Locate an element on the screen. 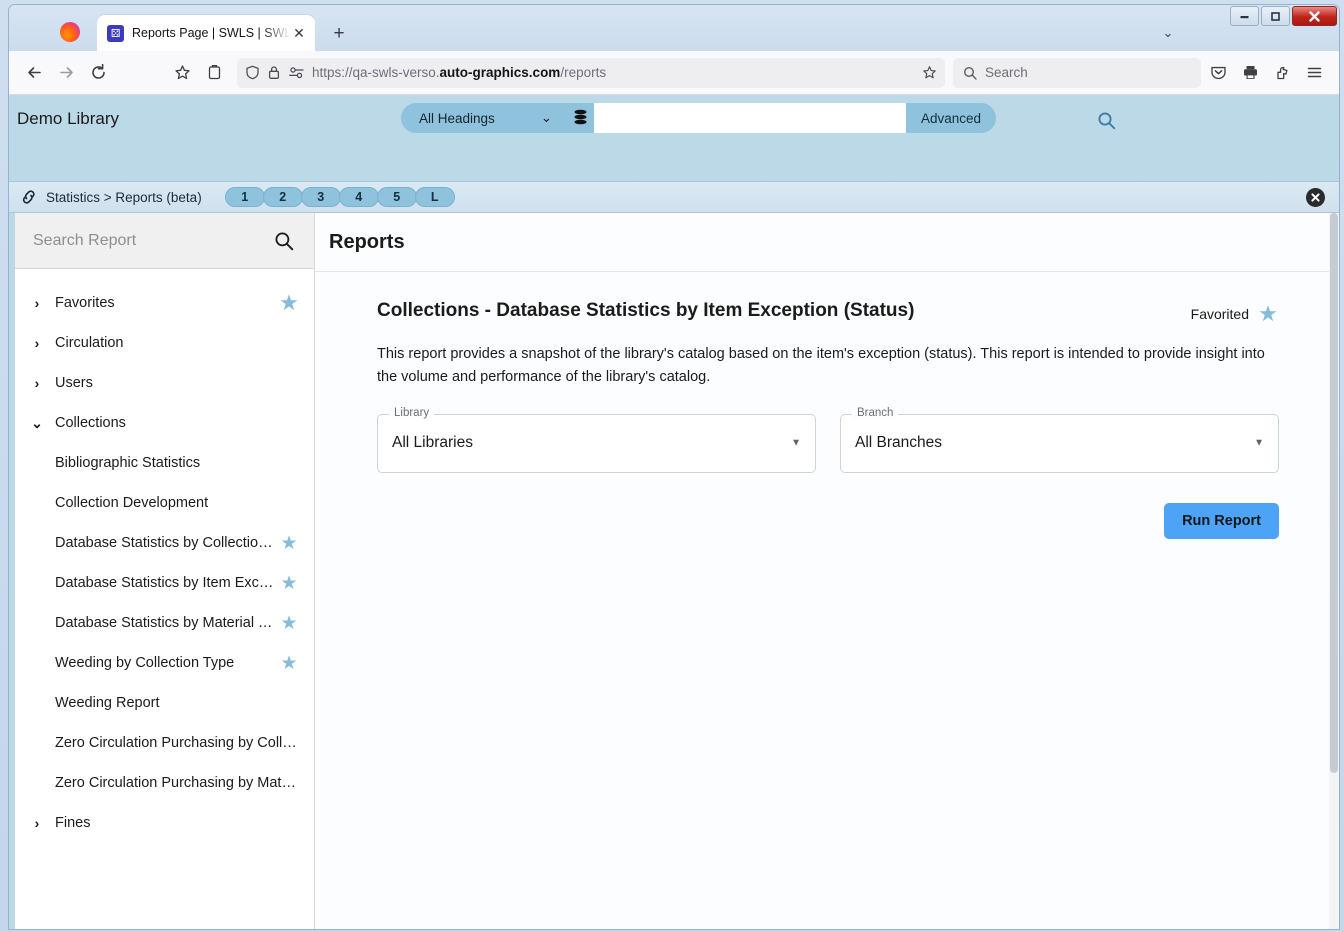  search-scope-select: All Headings ⌄ is located at coordinates (483, 118).